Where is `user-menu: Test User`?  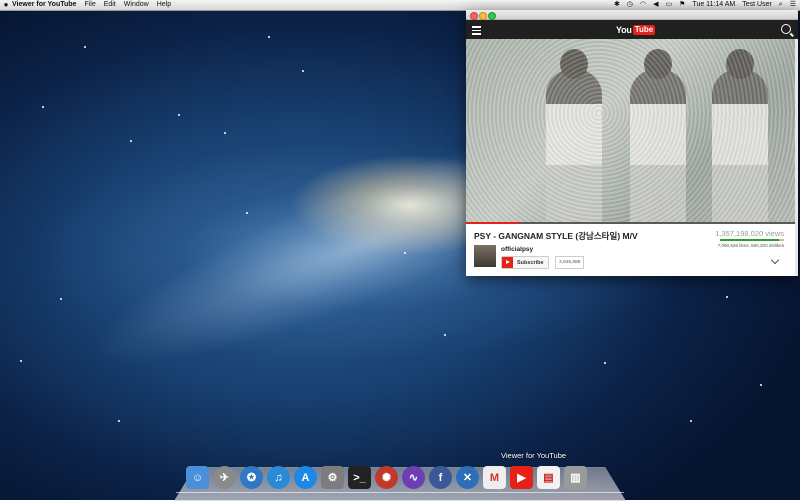 user-menu: Test User is located at coordinates (757, 5).